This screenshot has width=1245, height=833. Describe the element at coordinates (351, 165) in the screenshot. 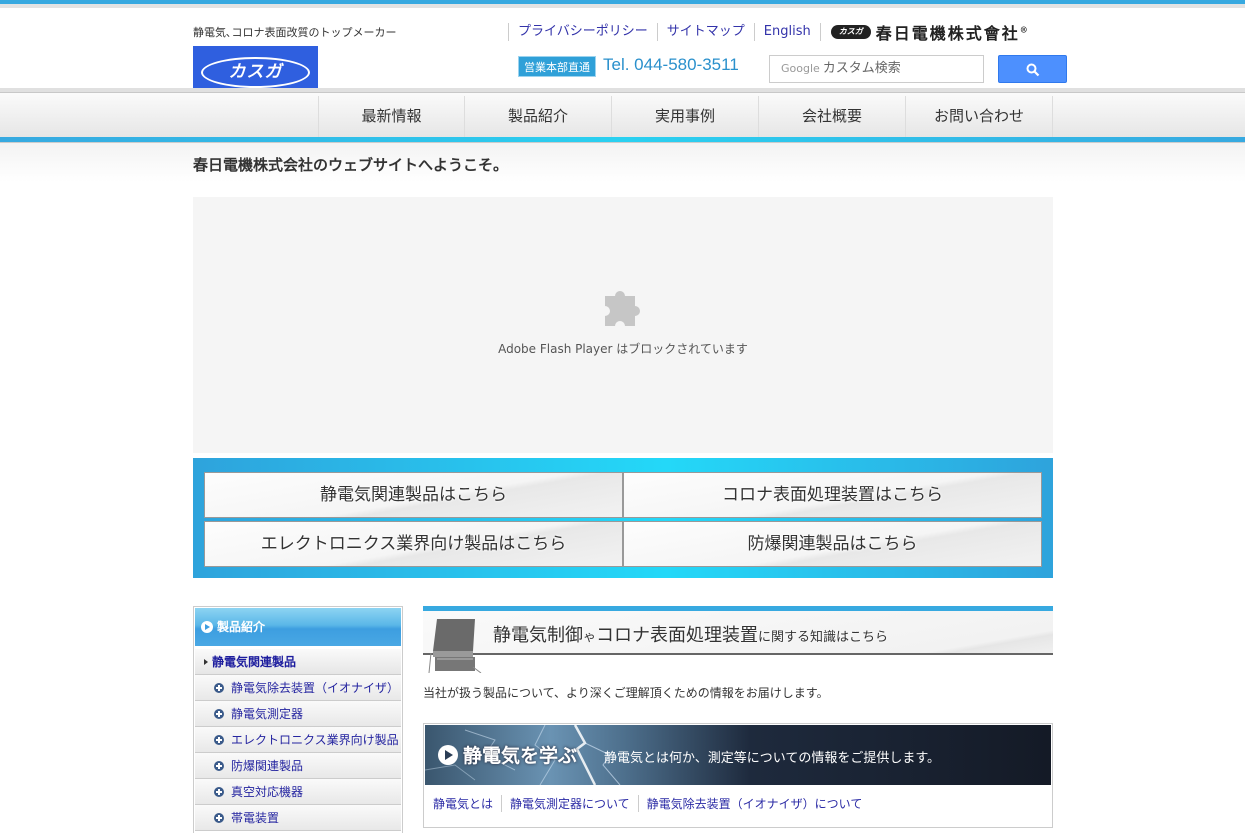

I see `welcome-heading: 春日電機株式会社のウェブサイトへようこそ。` at that location.